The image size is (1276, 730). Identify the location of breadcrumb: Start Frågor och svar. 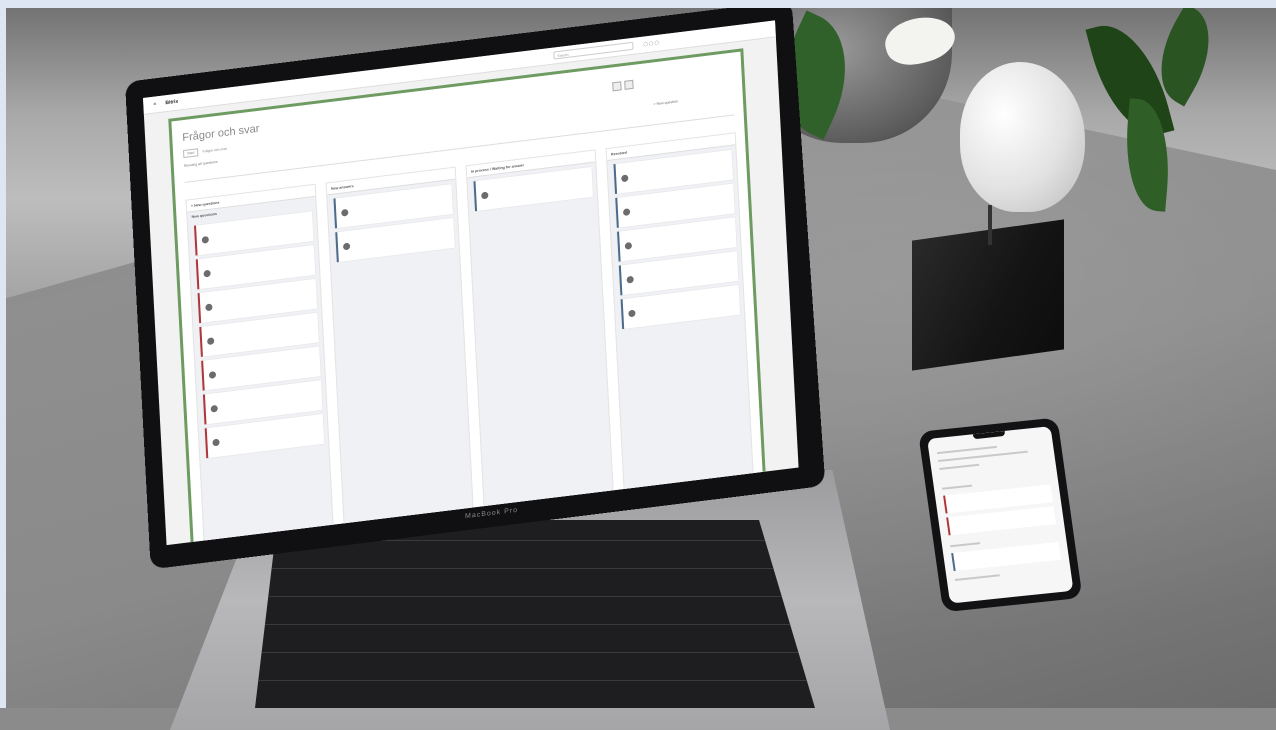
(204, 152).